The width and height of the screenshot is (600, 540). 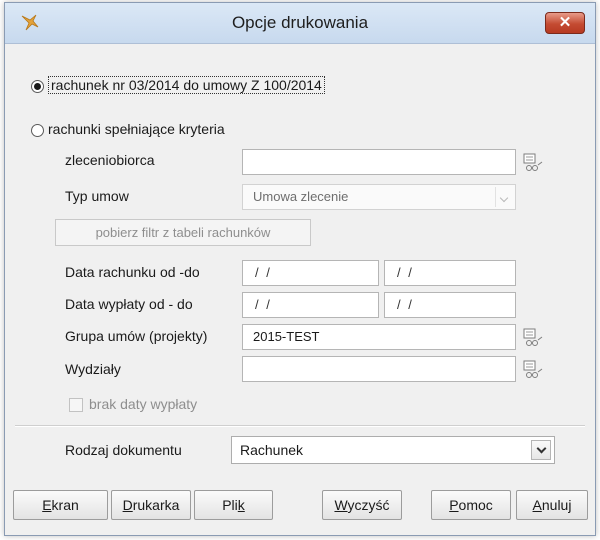 I want to click on departments-label: Wydziały, so click(x=93, y=369).